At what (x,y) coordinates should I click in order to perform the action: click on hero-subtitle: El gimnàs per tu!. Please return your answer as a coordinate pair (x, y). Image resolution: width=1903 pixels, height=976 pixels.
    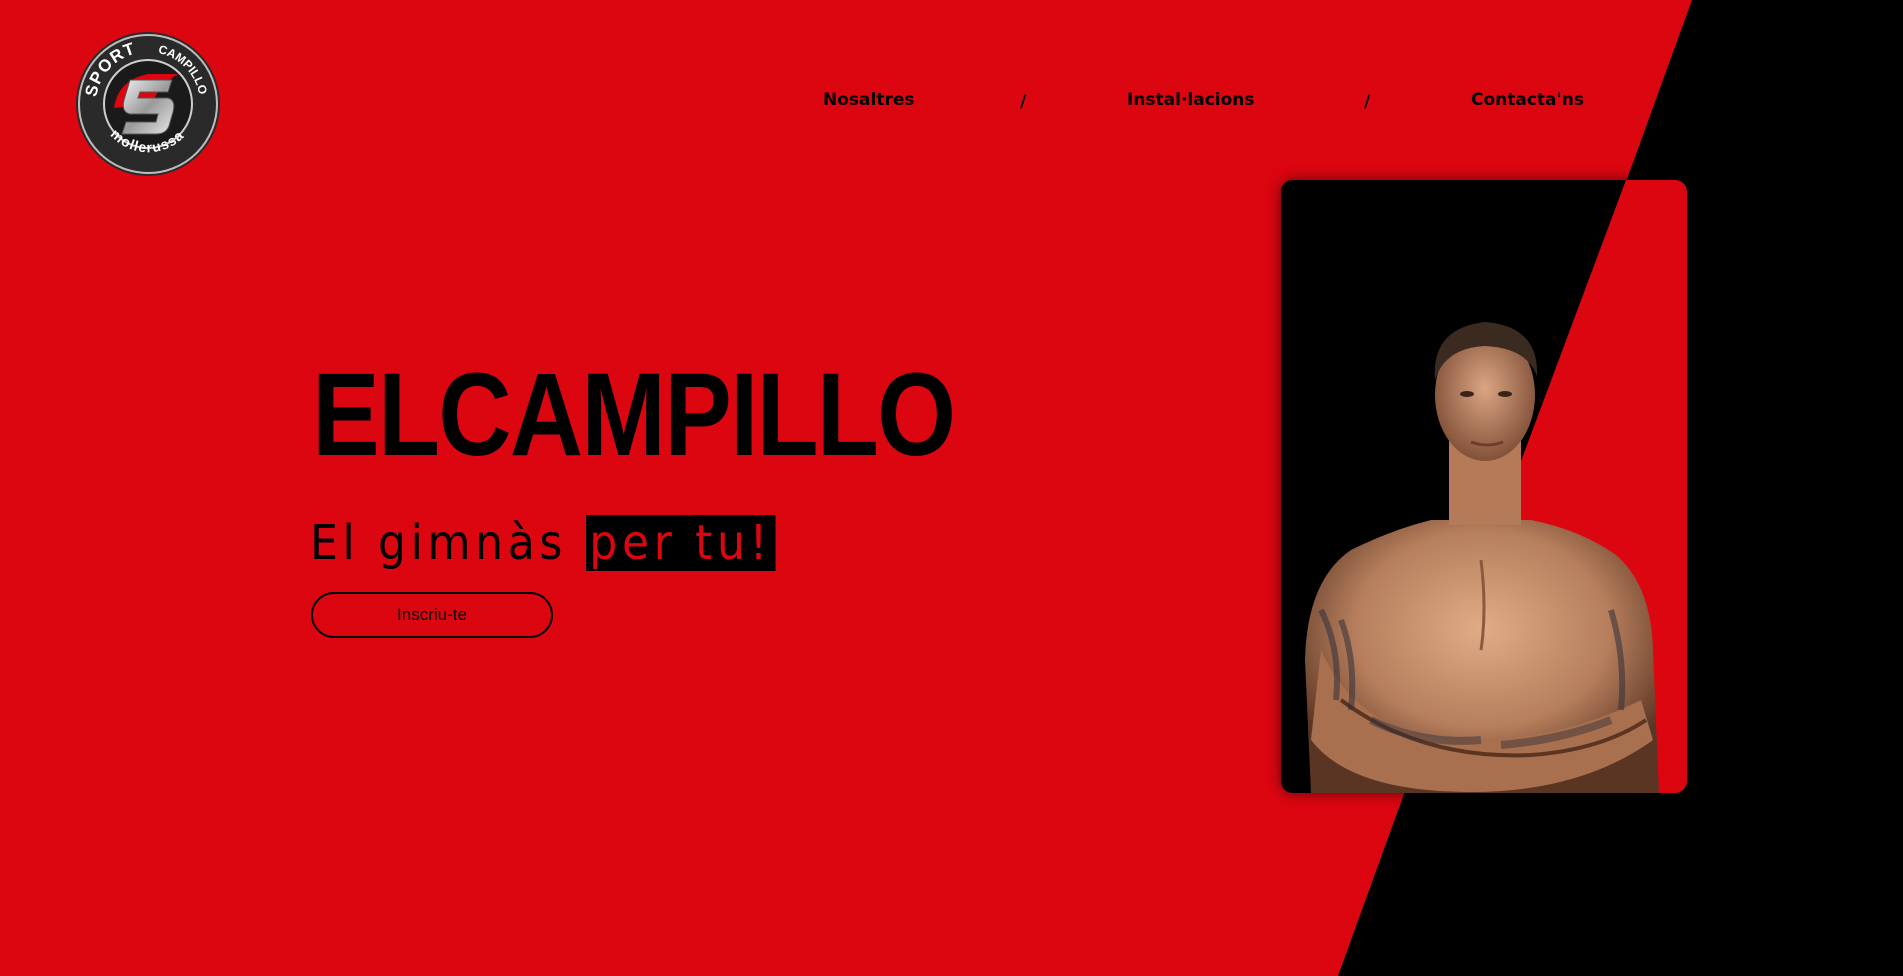
    Looking at the image, I should click on (543, 543).